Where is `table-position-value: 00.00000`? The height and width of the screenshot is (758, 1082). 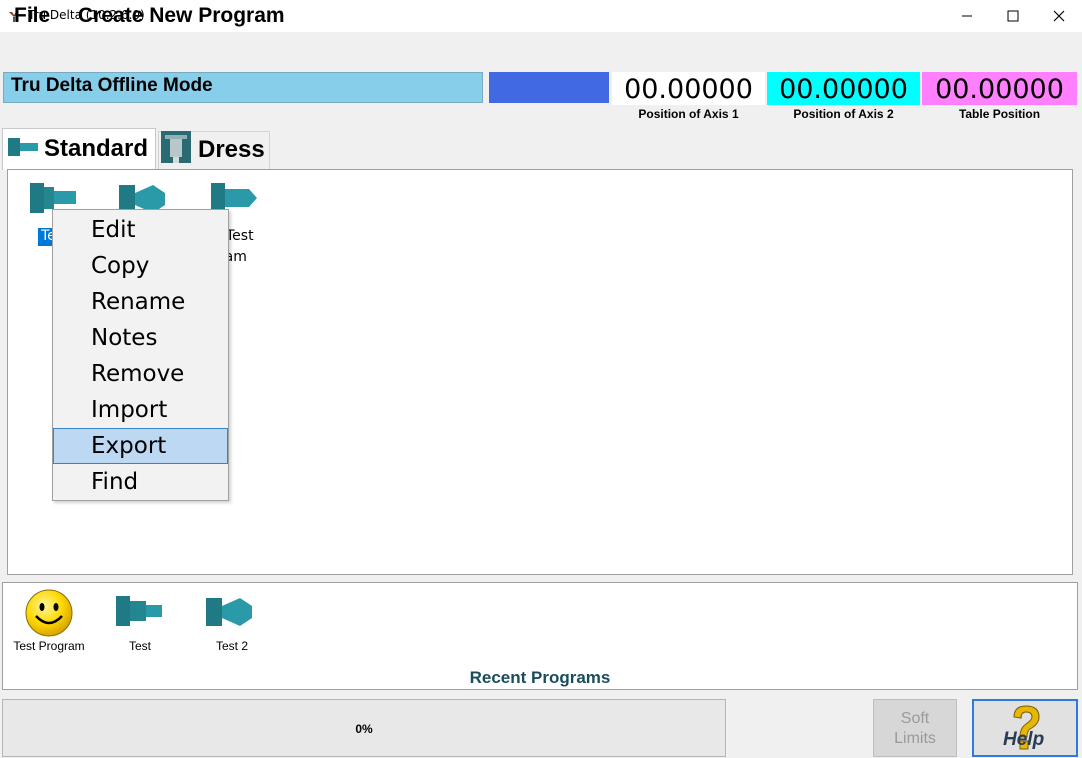 table-position-value: 00.00000 is located at coordinates (999, 88).